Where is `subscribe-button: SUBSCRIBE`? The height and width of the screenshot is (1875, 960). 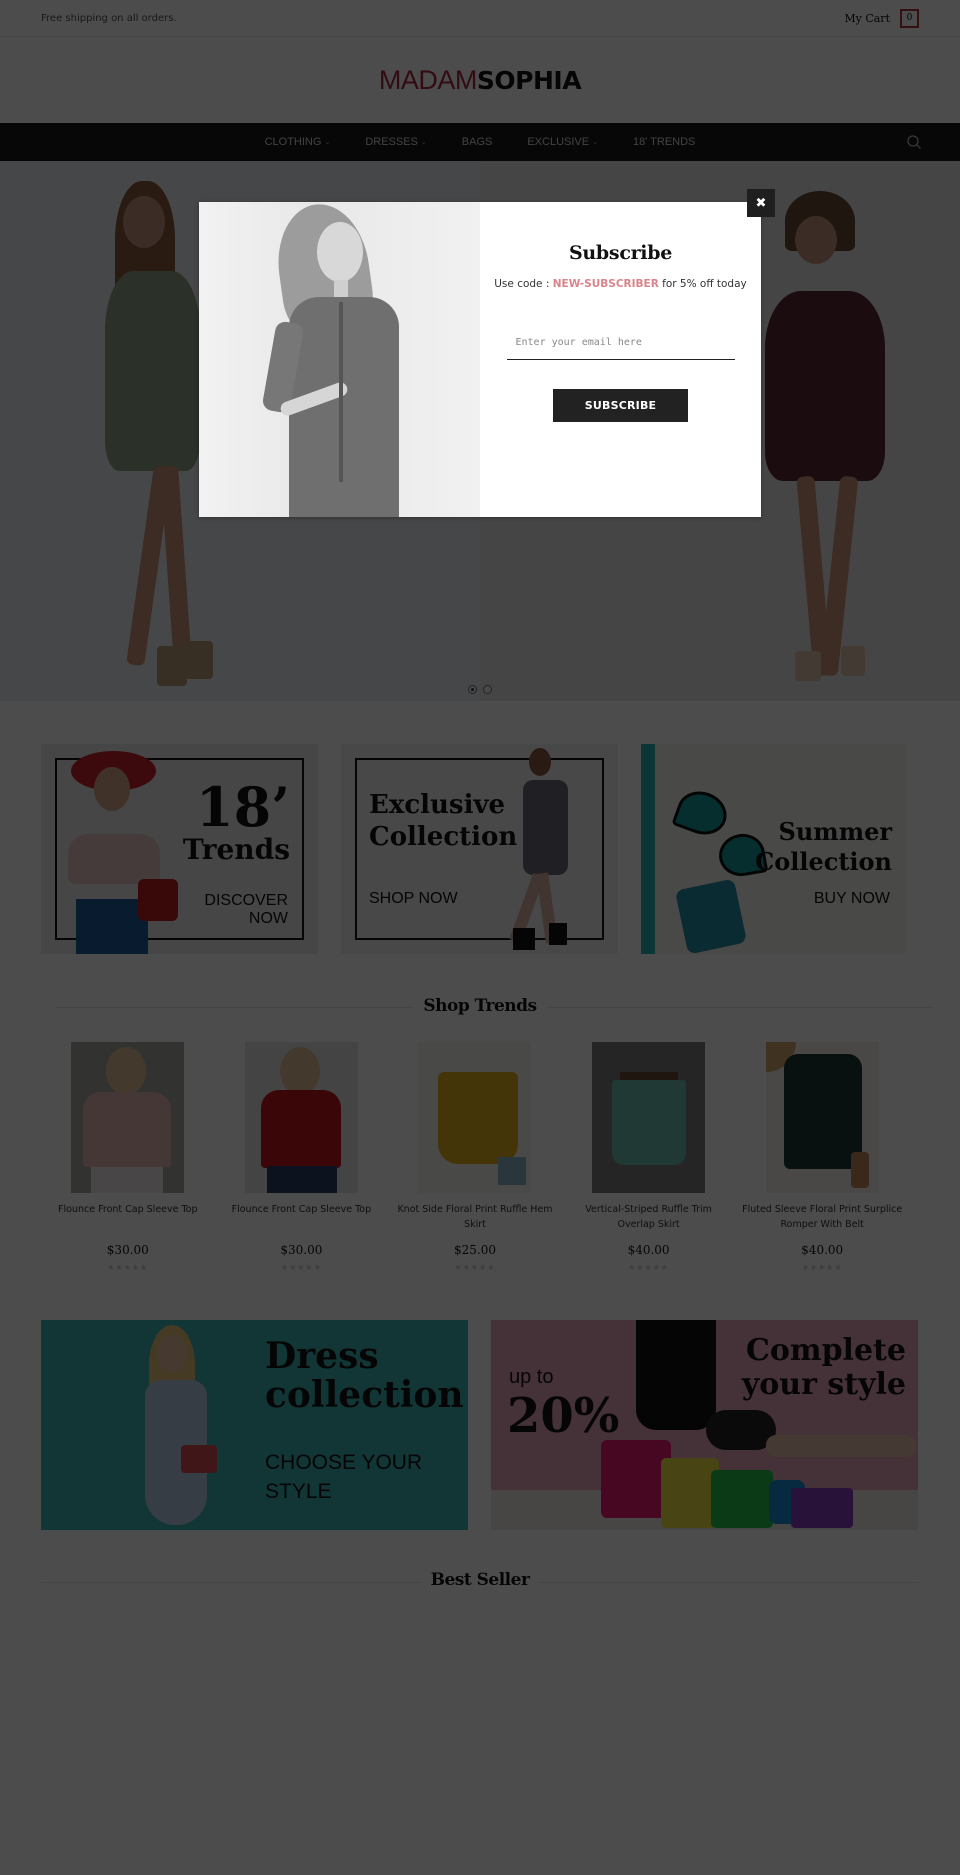 subscribe-button: SUBSCRIBE is located at coordinates (620, 405).